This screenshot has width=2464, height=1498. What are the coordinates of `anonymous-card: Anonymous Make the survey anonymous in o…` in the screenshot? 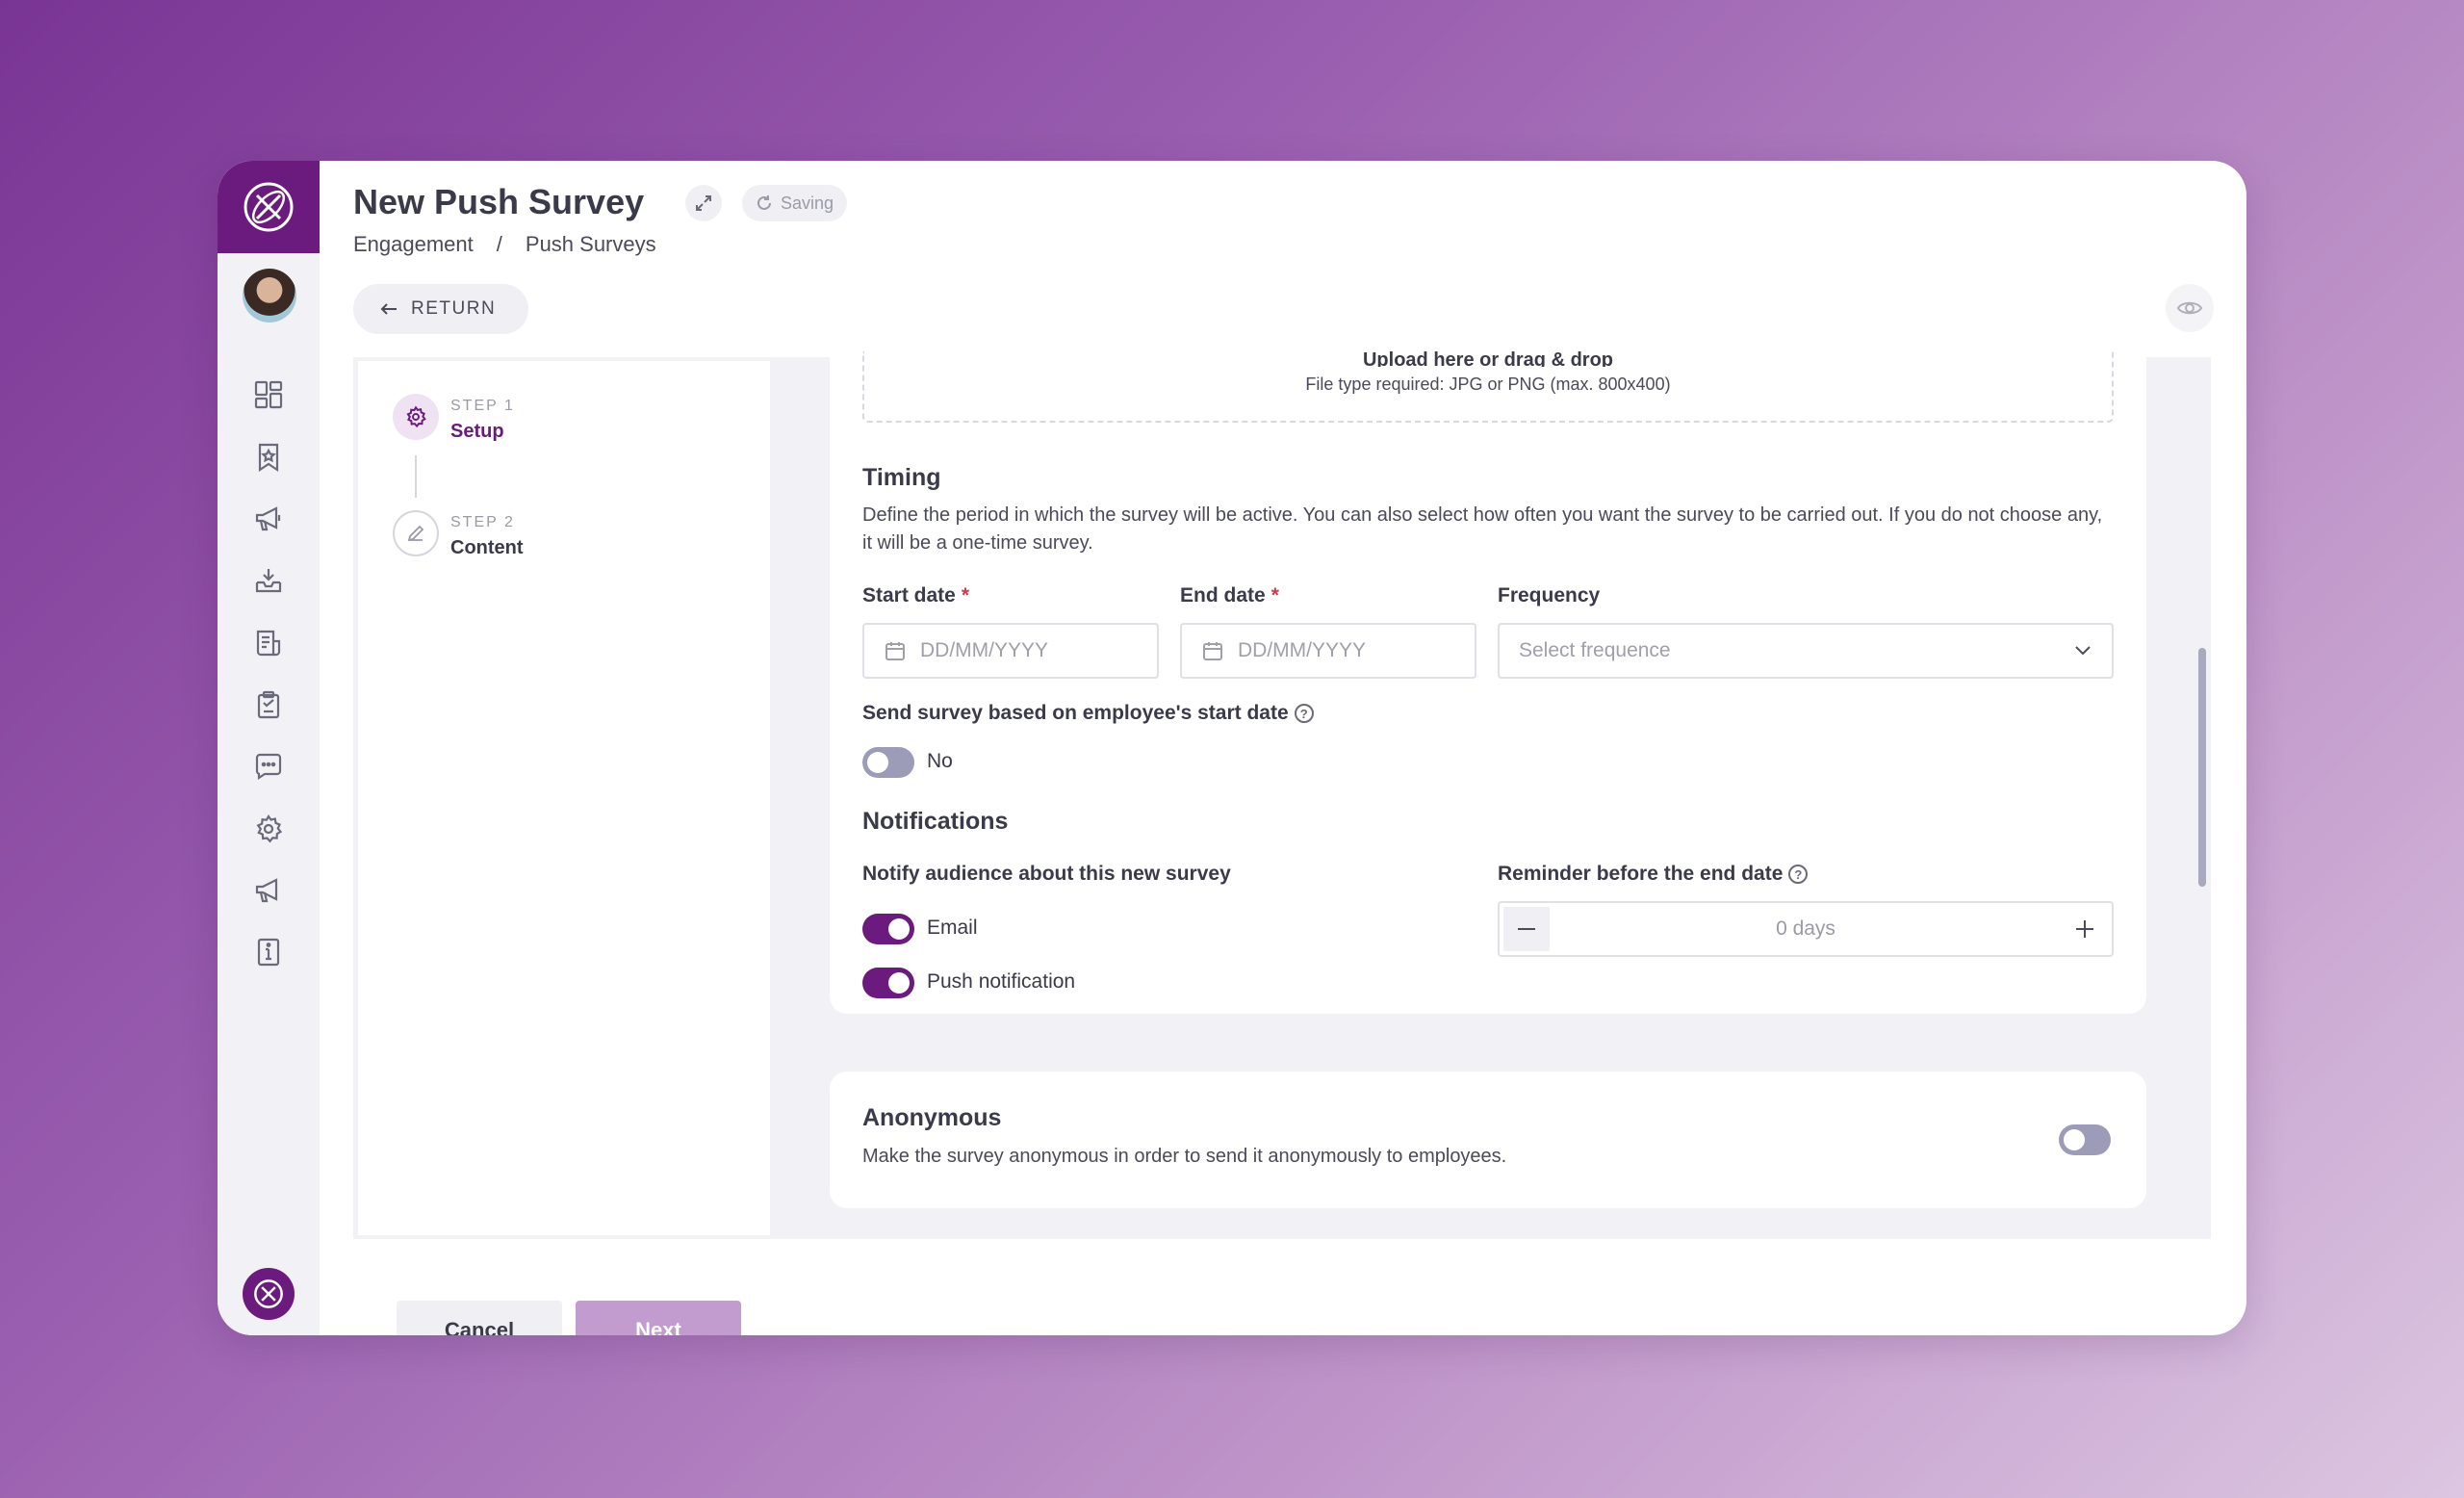 It's located at (1488, 1140).